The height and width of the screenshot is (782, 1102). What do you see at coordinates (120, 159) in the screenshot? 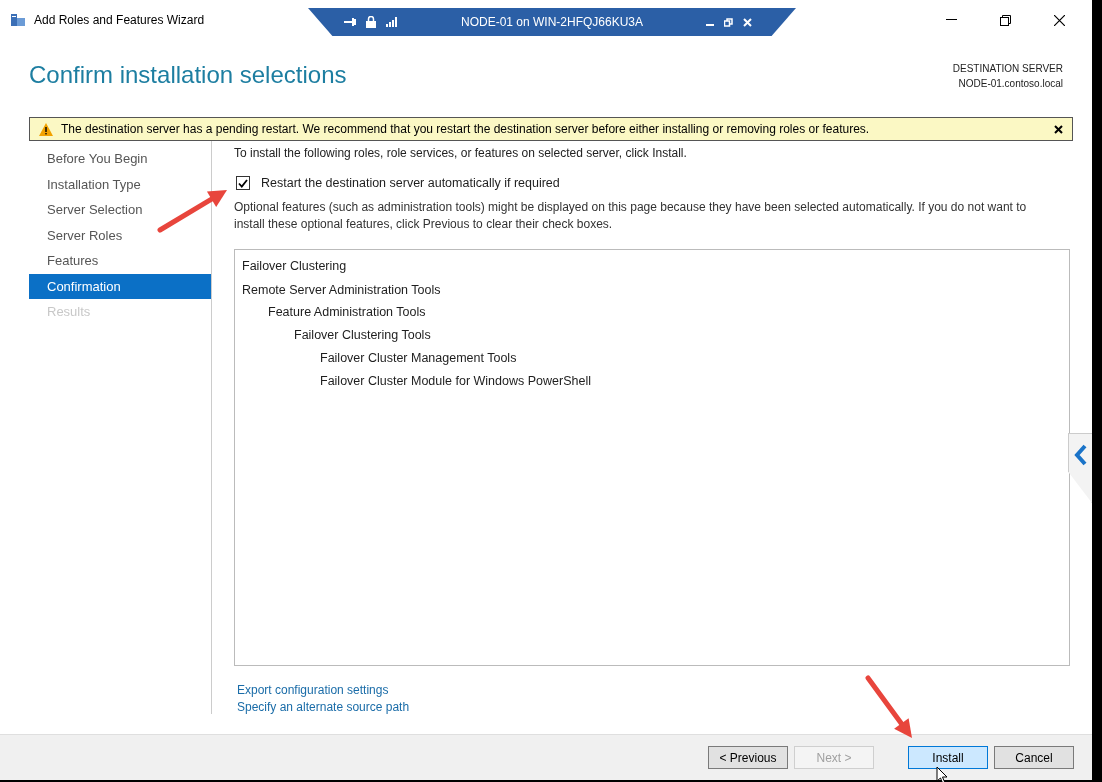
I see `wizard-step: Before You Begin` at bounding box center [120, 159].